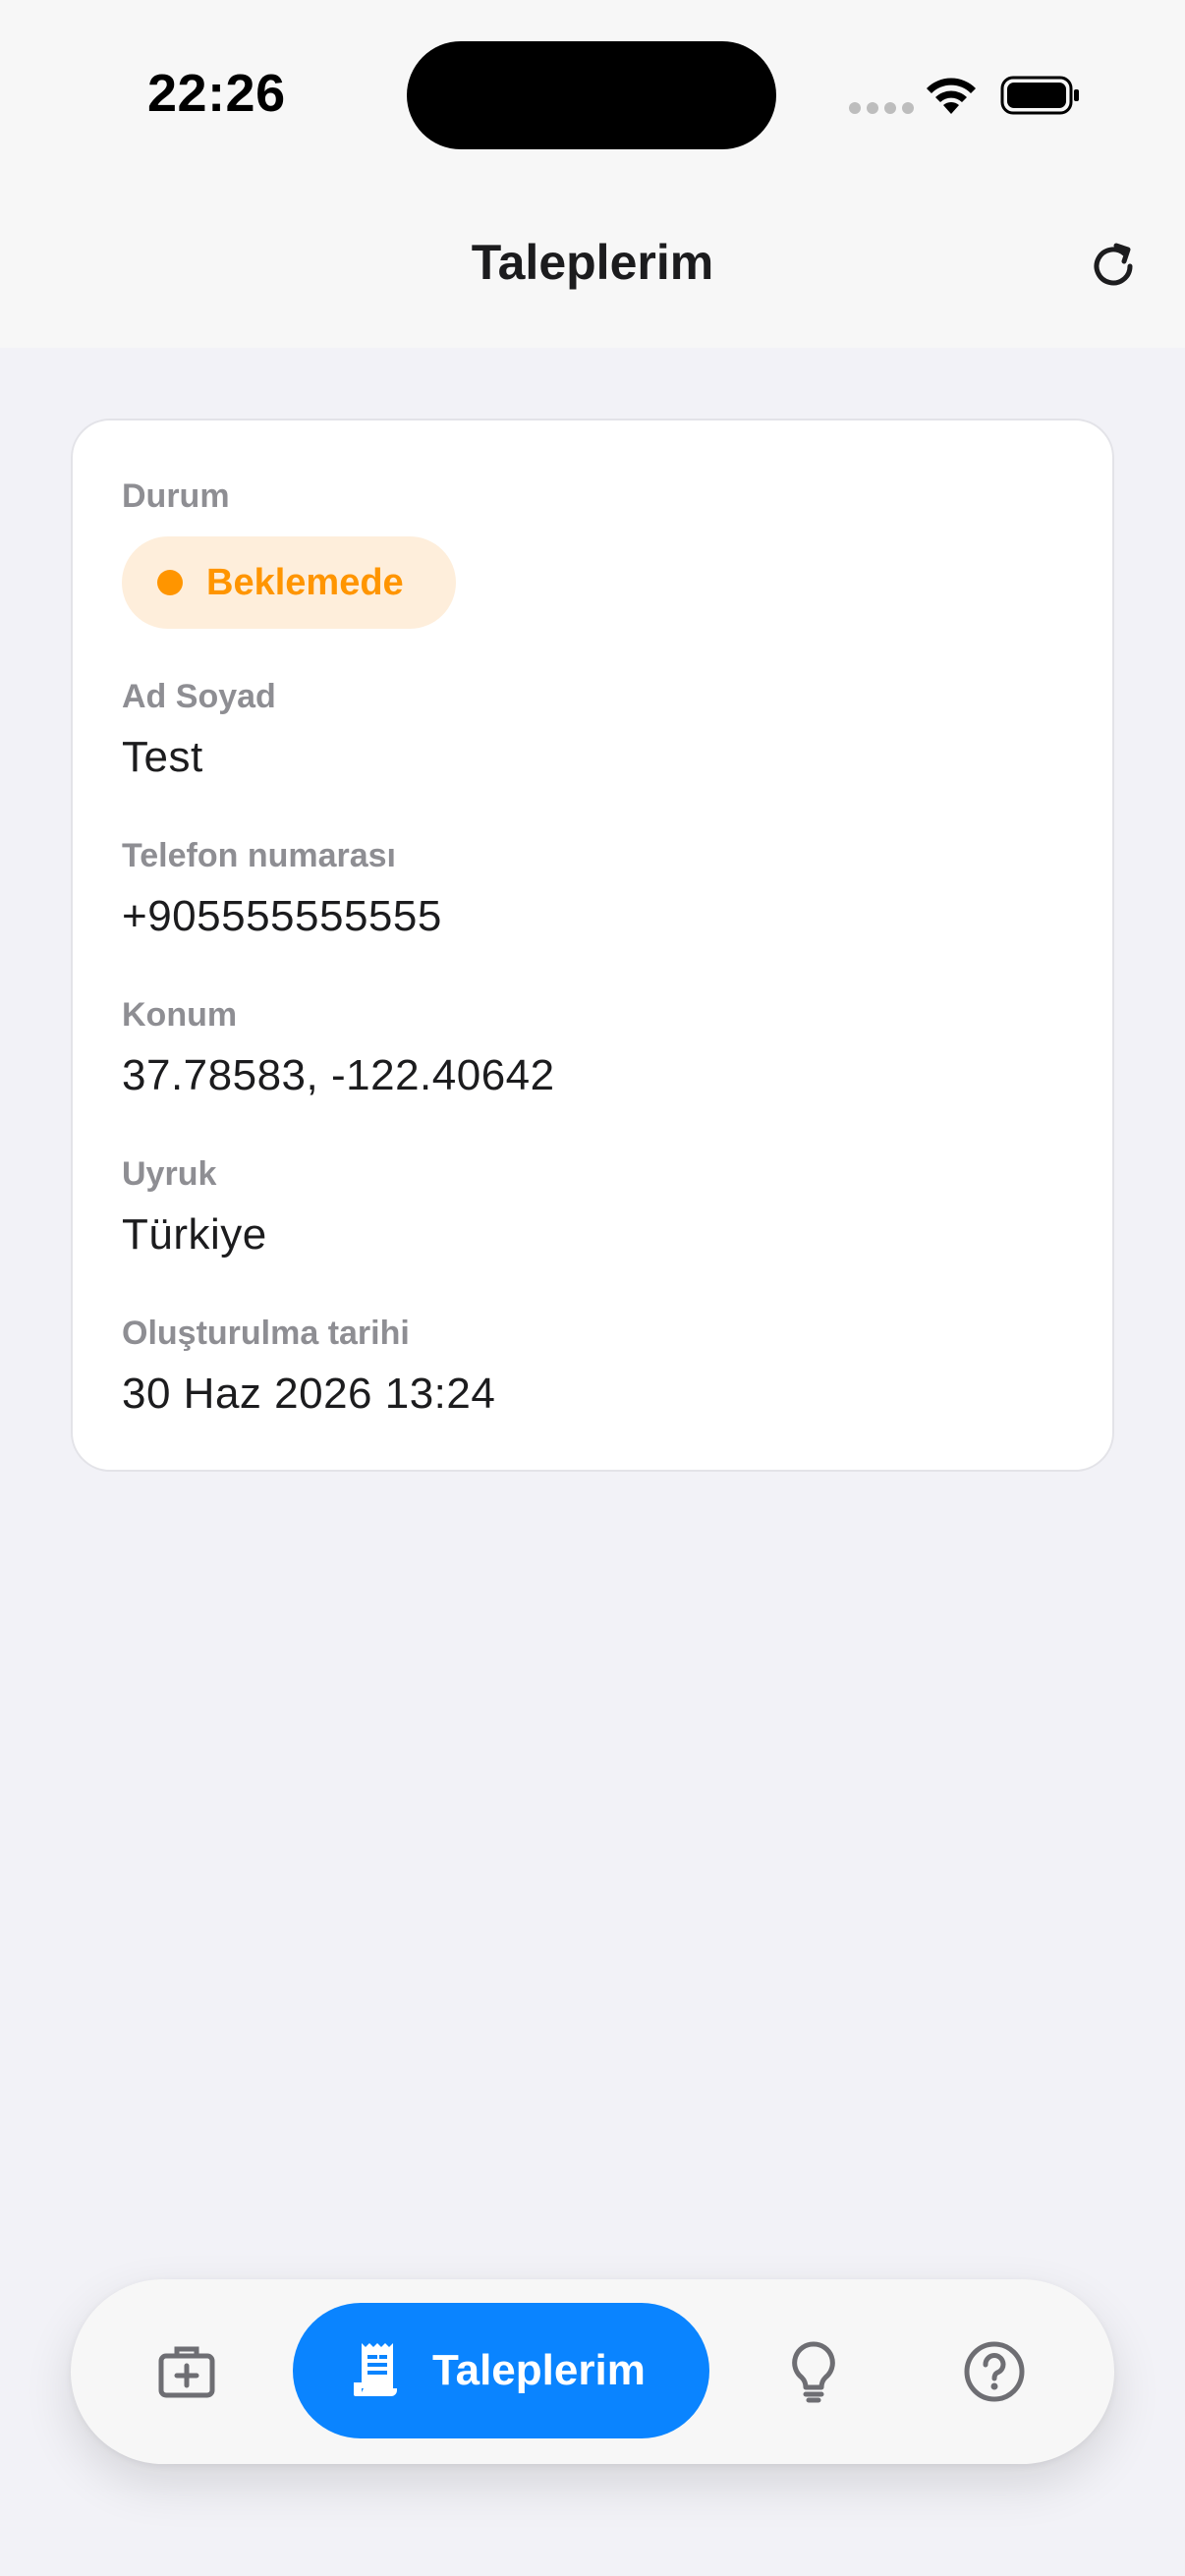  I want to click on page-title: Taleplerim, so click(592, 262).